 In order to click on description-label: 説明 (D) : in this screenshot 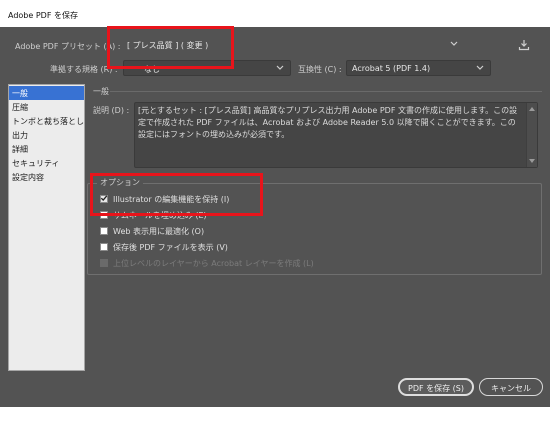, I will do `click(111, 110)`.